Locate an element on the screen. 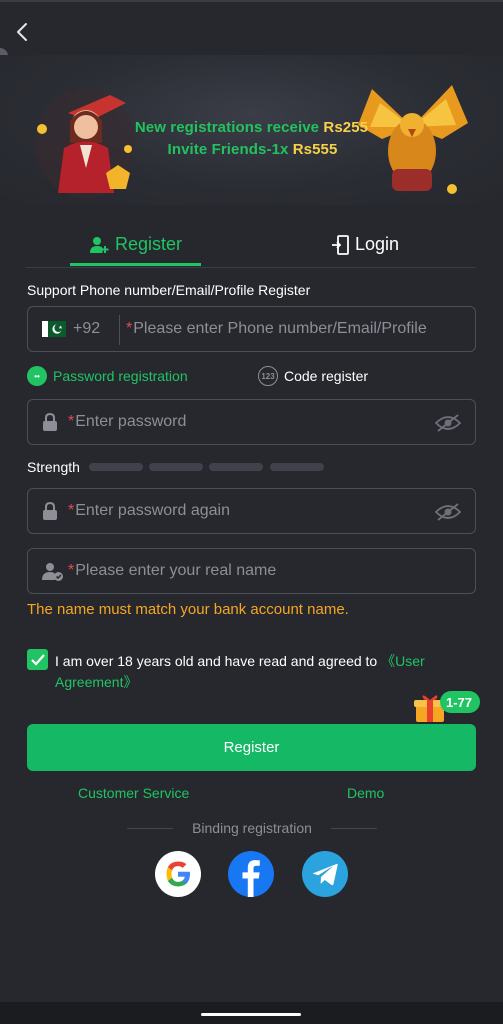 This screenshot has width=503, height=1024. real-name-input: *Please enter your real name is located at coordinates (251, 571).